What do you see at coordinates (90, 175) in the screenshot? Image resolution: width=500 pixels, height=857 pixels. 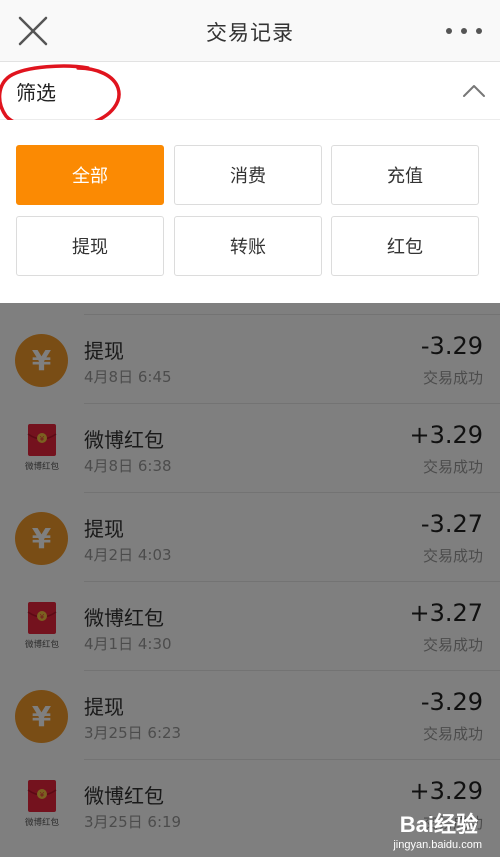 I see `filter-option-all: 全部` at bounding box center [90, 175].